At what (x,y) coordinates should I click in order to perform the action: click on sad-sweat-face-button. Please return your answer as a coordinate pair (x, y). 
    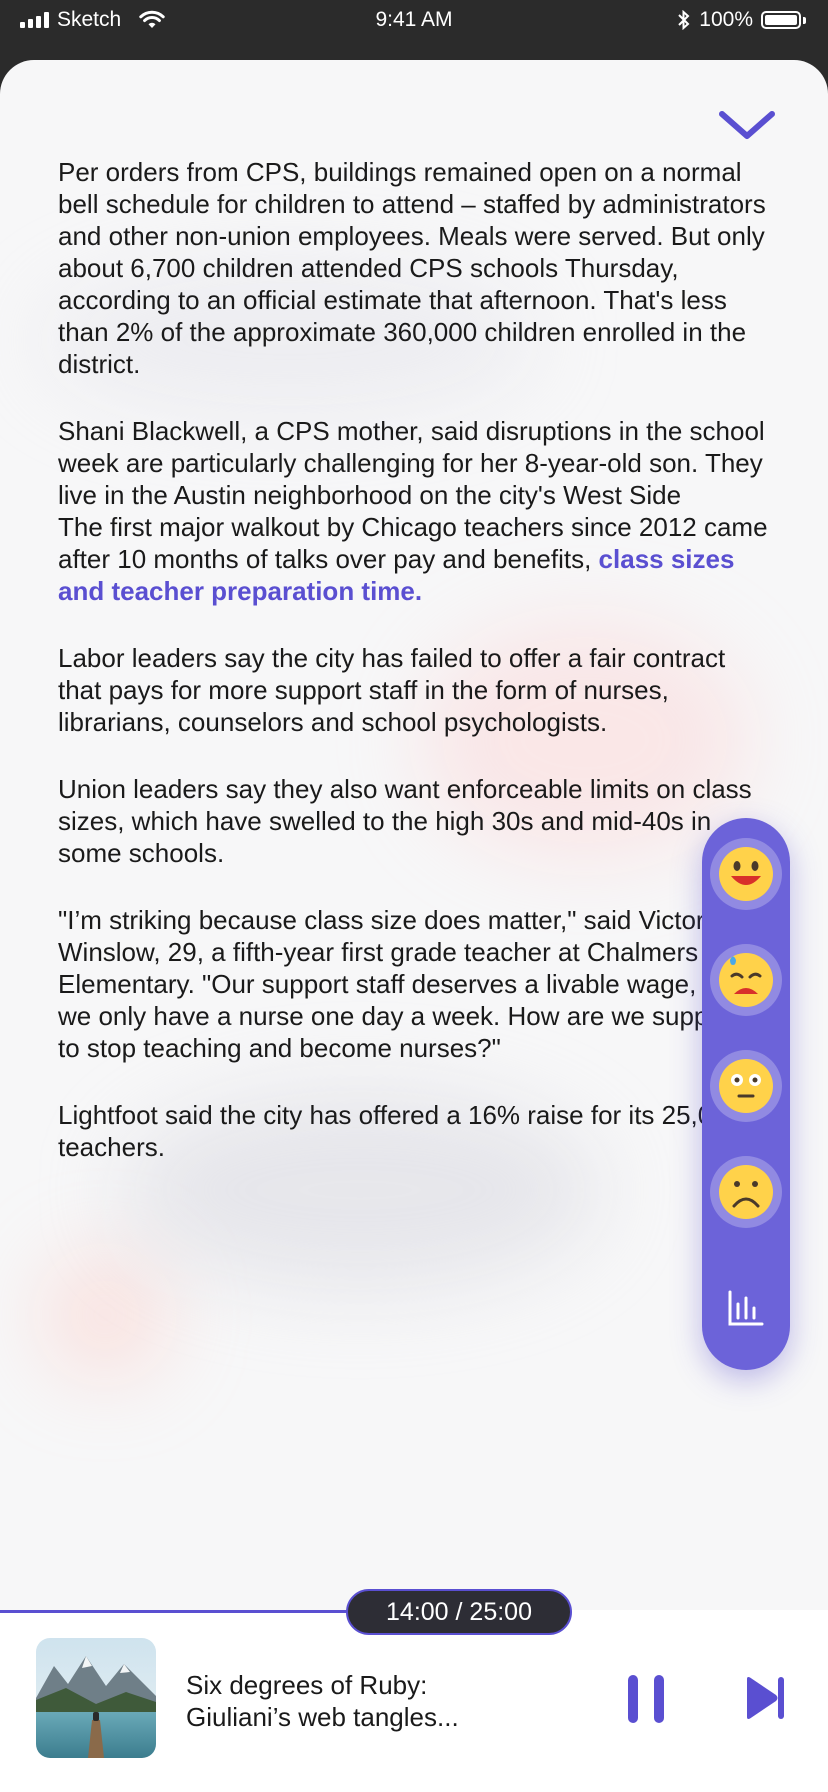
    Looking at the image, I should click on (746, 980).